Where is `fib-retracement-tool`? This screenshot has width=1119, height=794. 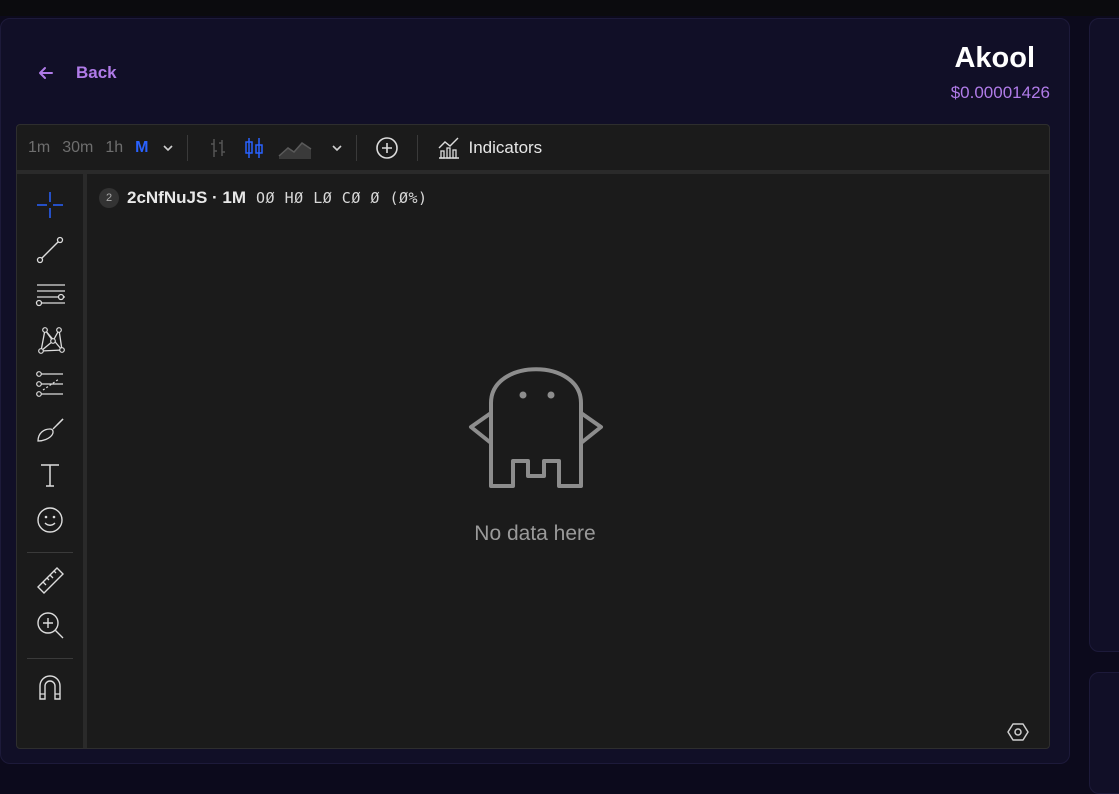 fib-retracement-tool is located at coordinates (50, 295).